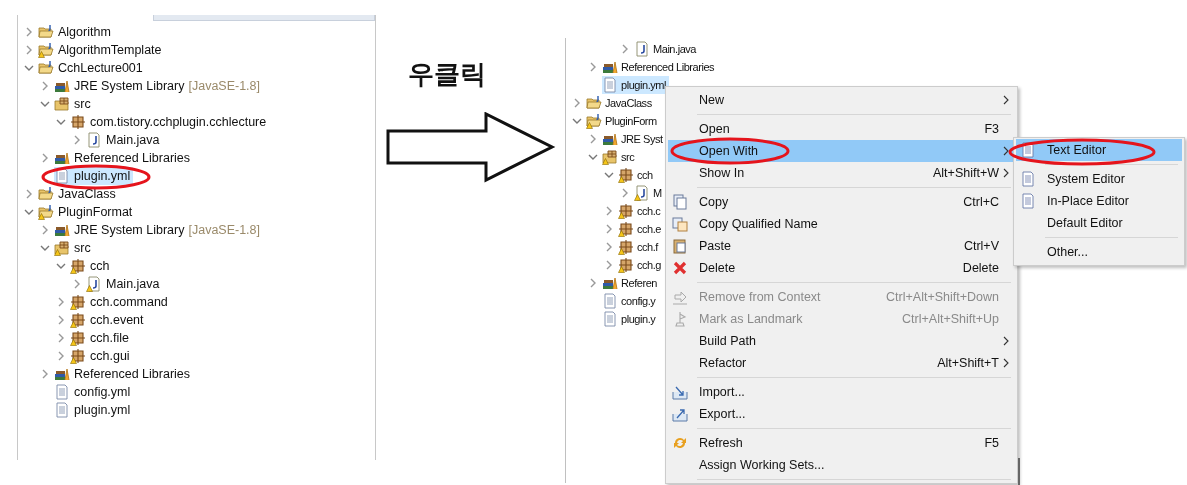  Describe the element at coordinates (120, 302) in the screenshot. I see `tree-item: cch.command` at that location.